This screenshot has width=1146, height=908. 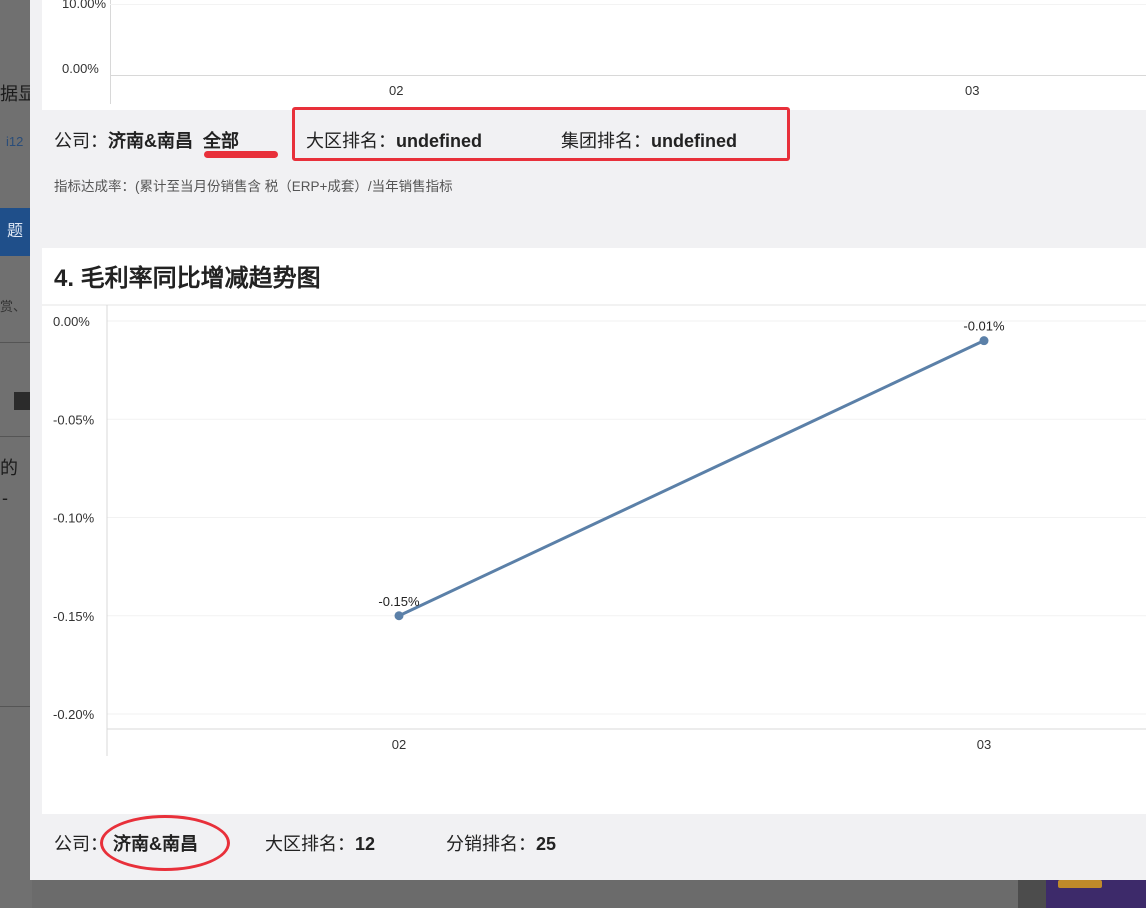 I want to click on chart-y-tick-label: 0.00%, so click(x=71, y=321).